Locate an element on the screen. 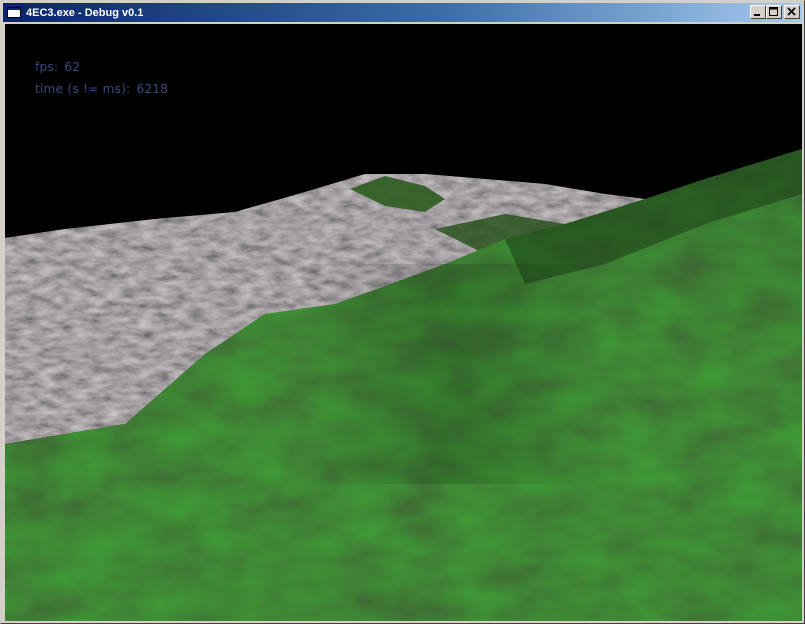  fps-label: fps: is located at coordinates (47, 67).